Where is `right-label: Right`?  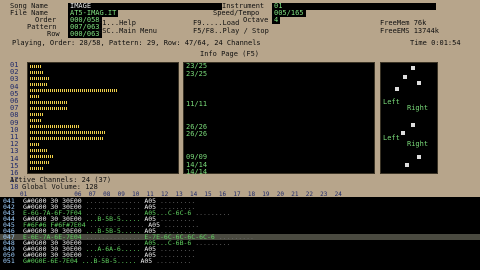 right-label: Right is located at coordinates (418, 108).